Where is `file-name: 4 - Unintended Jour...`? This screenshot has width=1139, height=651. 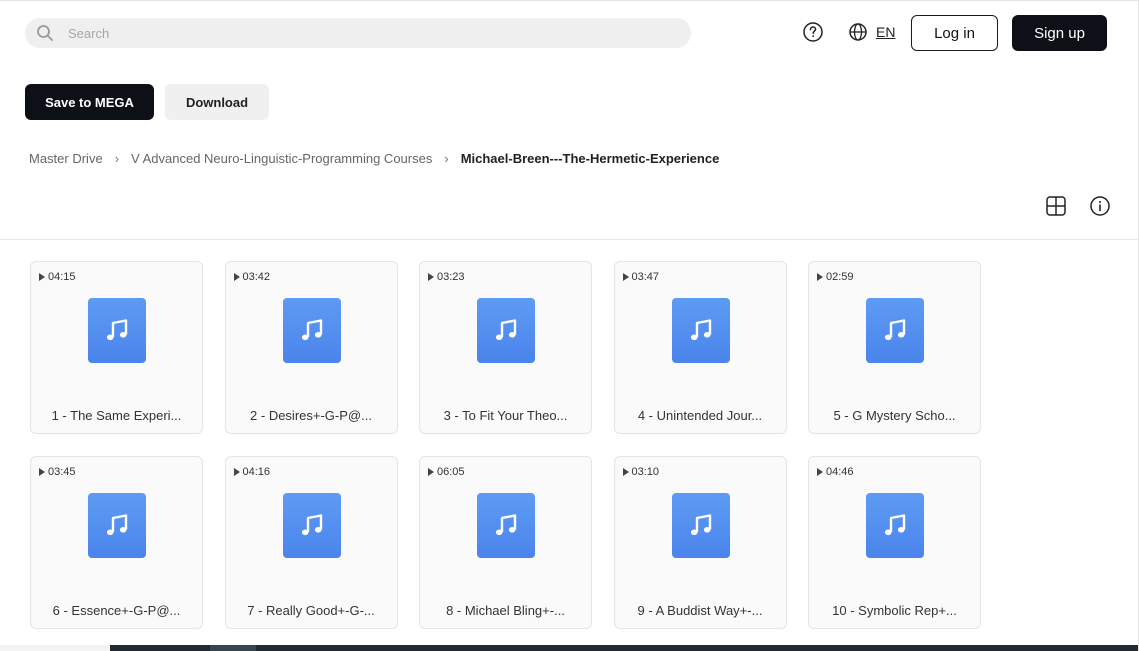 file-name: 4 - Unintended Jour... is located at coordinates (700, 415).